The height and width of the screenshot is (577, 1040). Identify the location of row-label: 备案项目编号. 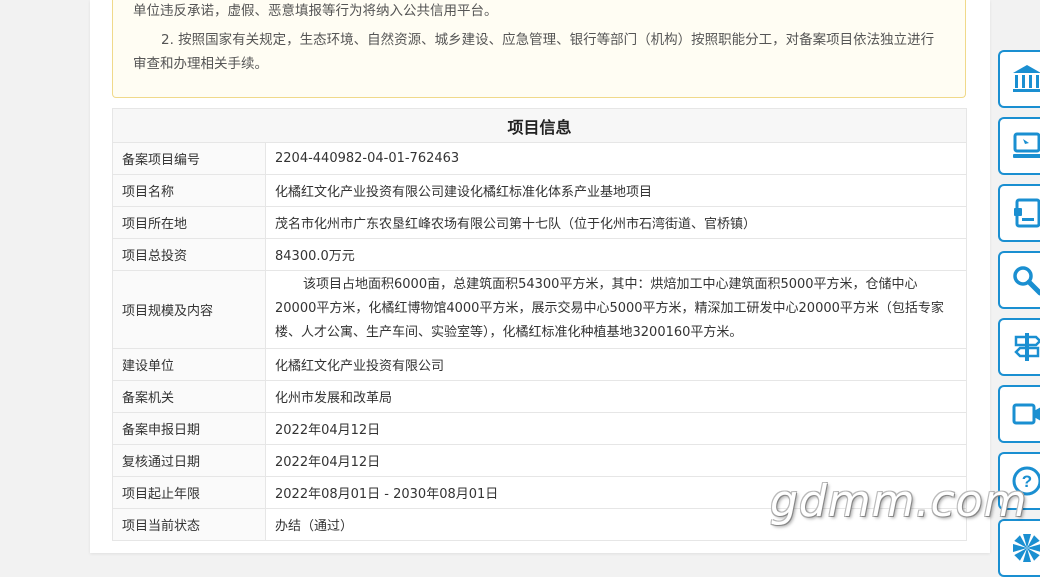
(189, 158).